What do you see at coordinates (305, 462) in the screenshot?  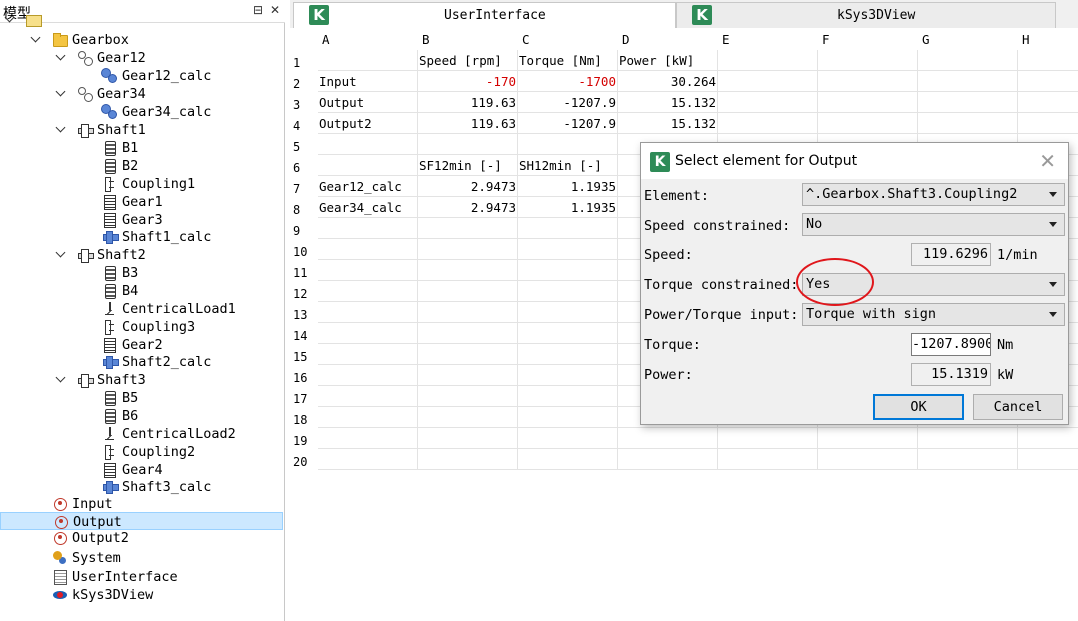 I see `row-number: 20` at bounding box center [305, 462].